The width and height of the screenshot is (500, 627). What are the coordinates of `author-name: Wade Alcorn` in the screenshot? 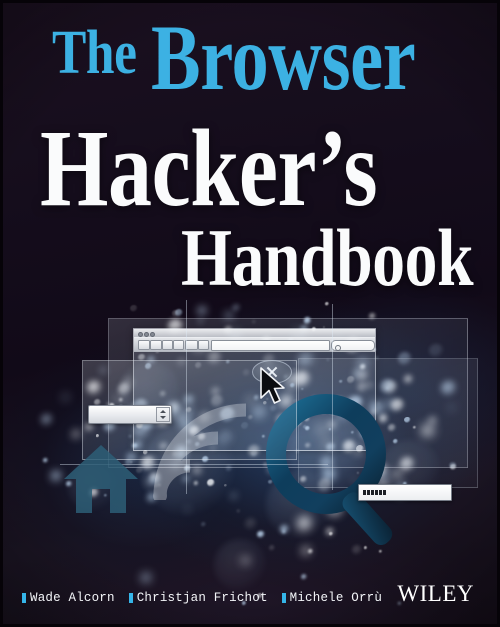 It's located at (72, 598).